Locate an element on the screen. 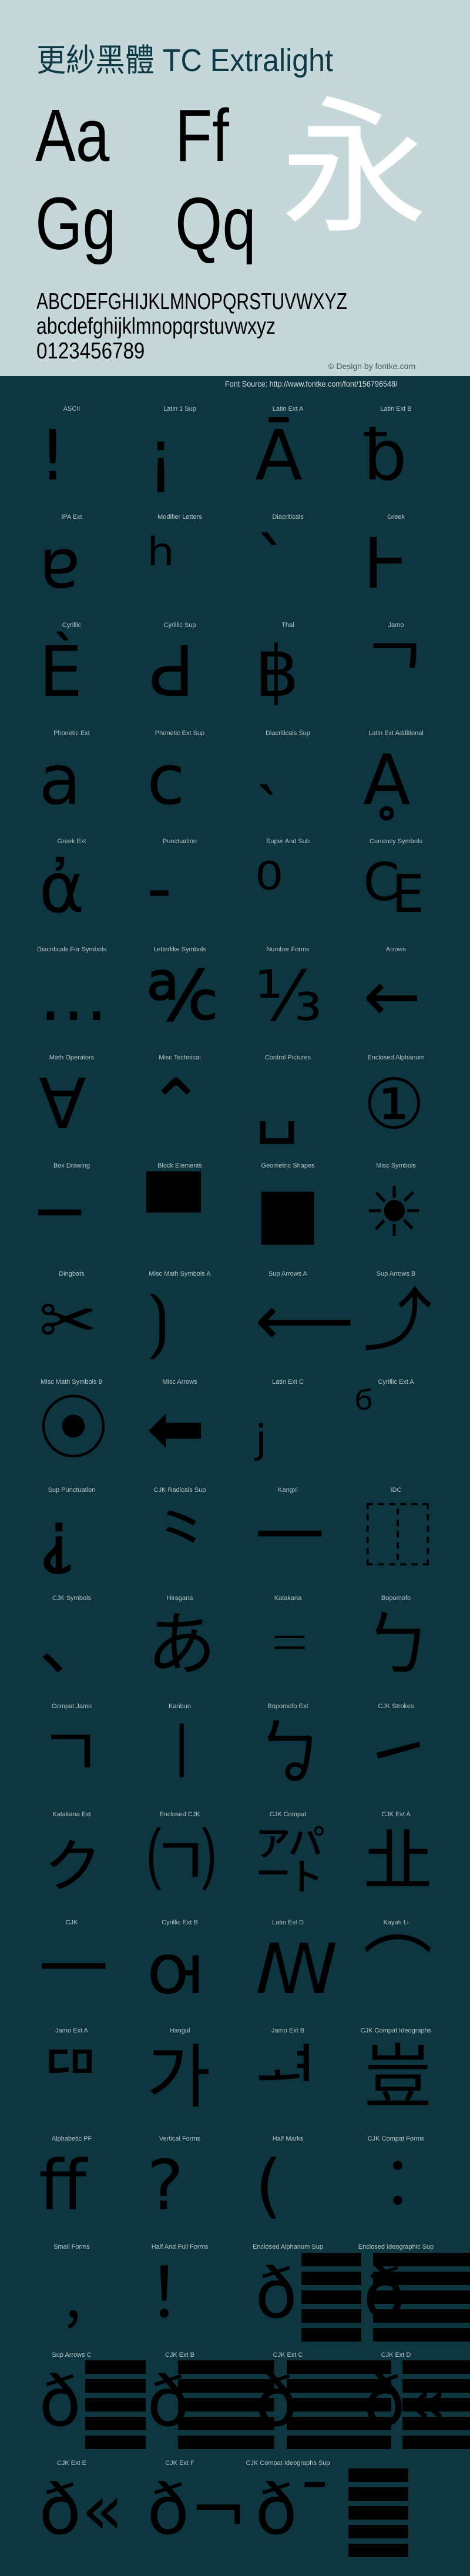  block-label: Jamo is located at coordinates (396, 625).